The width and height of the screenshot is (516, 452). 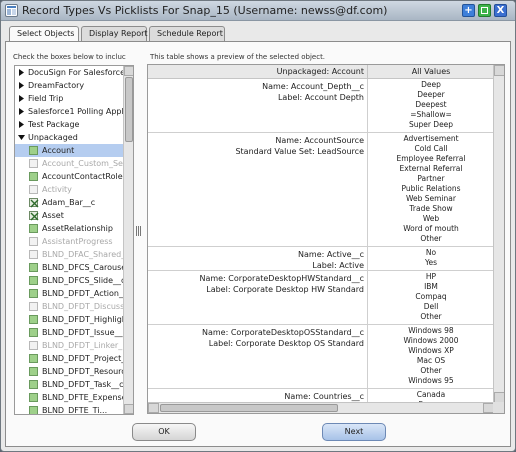 I want to click on tree-package-item: DreamFactory, so click(x=69, y=85).